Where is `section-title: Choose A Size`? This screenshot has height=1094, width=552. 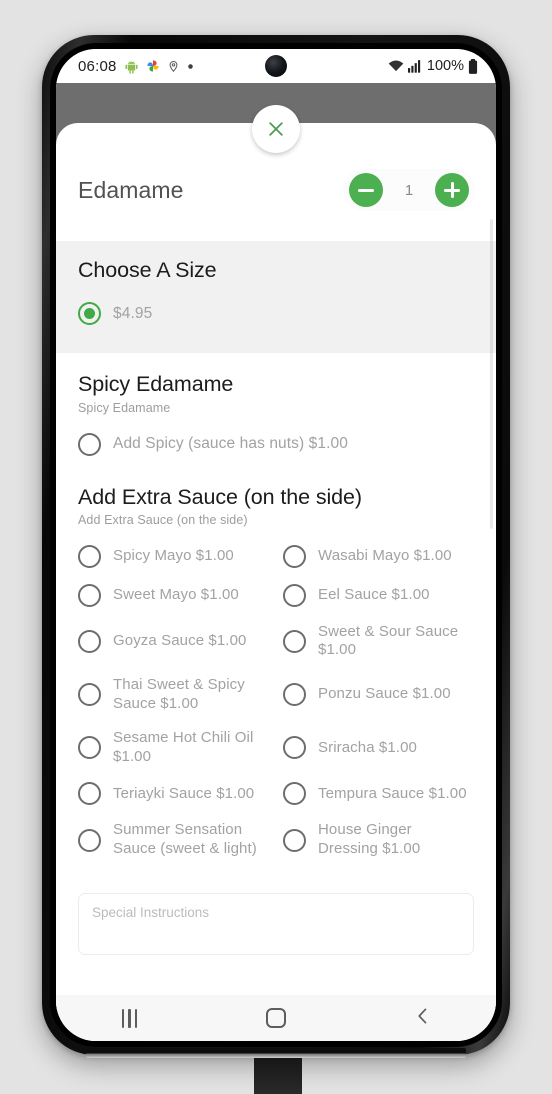 section-title: Choose A Size is located at coordinates (147, 270).